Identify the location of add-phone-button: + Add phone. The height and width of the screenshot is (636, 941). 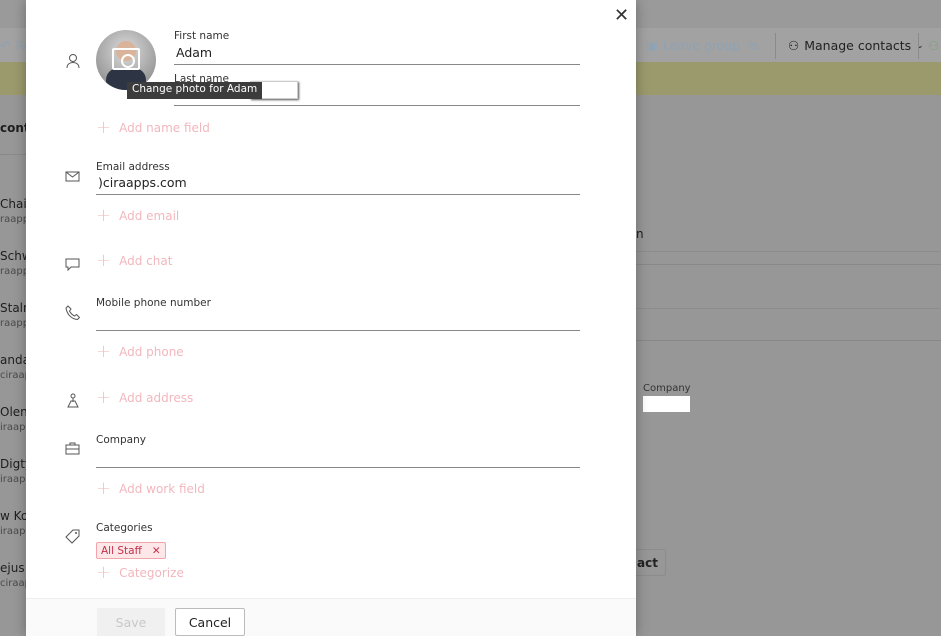
(140, 351).